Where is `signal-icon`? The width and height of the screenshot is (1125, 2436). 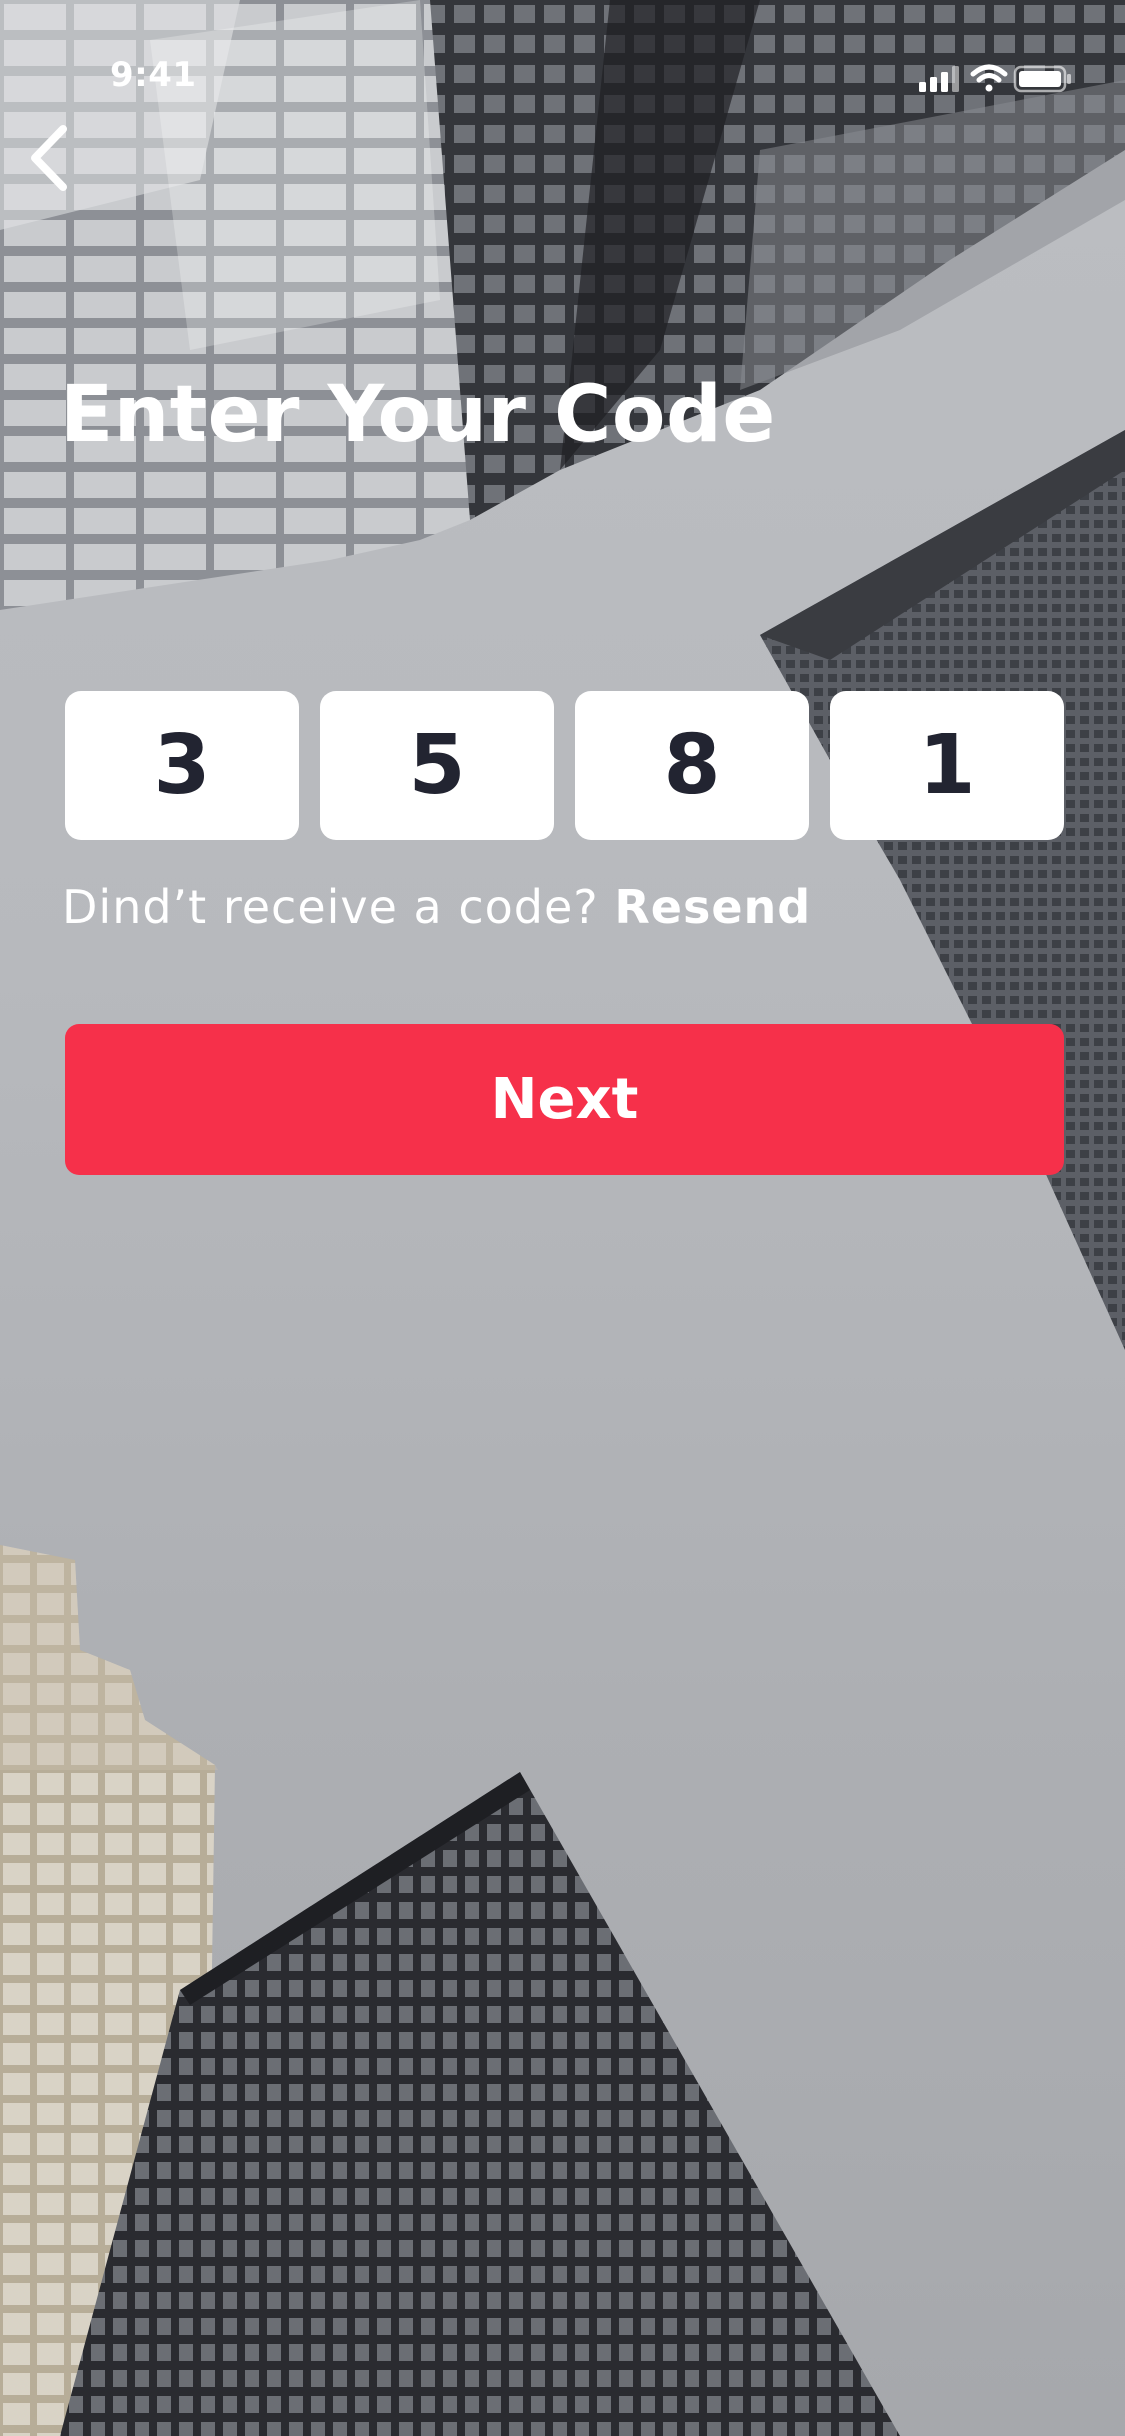 signal-icon is located at coordinates (939, 79).